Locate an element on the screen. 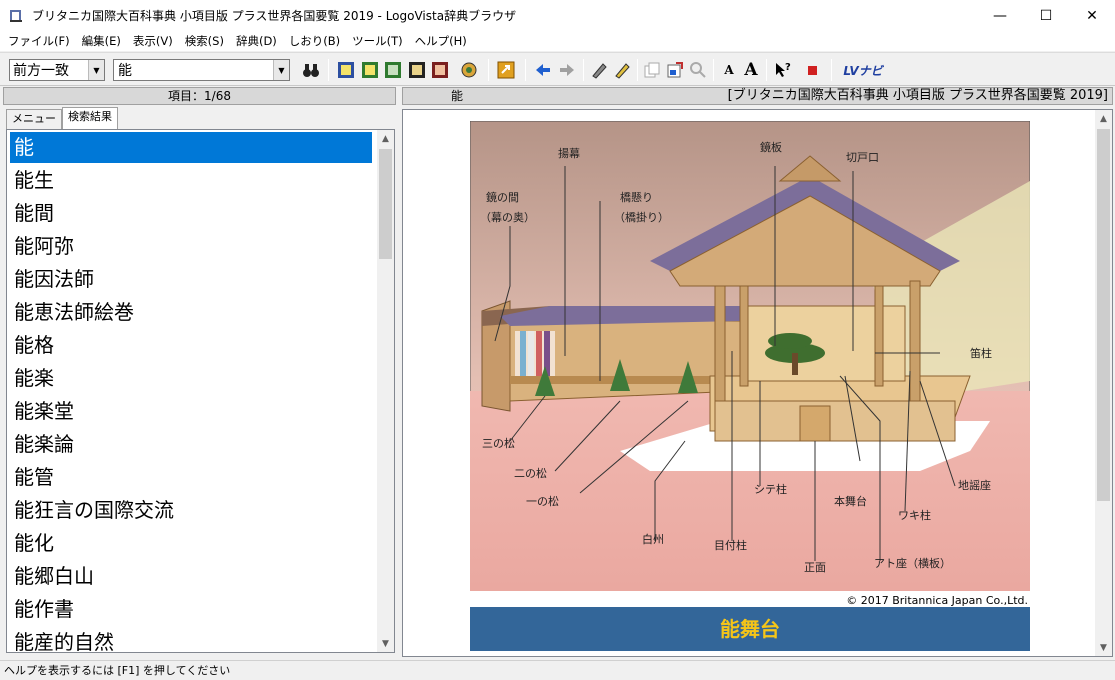  list-item: 能楽堂 is located at coordinates (191, 411).